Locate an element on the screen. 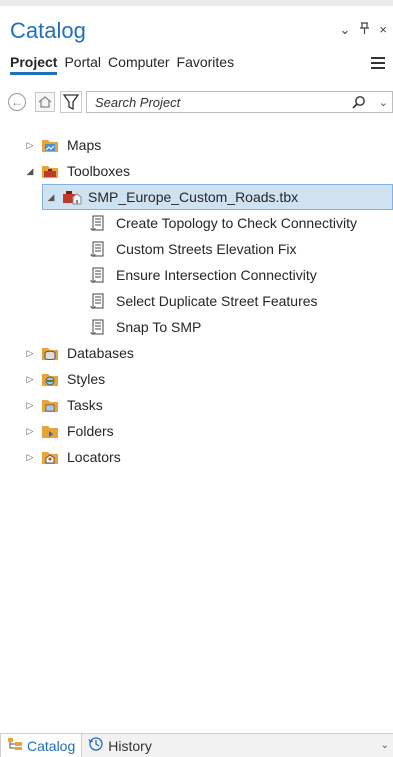 The height and width of the screenshot is (757, 393). catalog-toolbar: ← ⌄ is located at coordinates (200, 103).